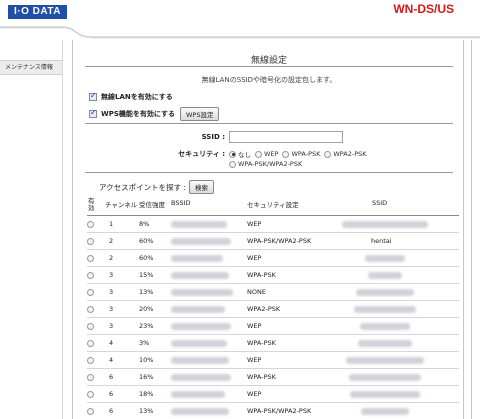 This screenshot has height=419, width=480. Describe the element at coordinates (138, 114) in the screenshot. I see `wps-enable-label: WPS機能を有効にする` at that location.